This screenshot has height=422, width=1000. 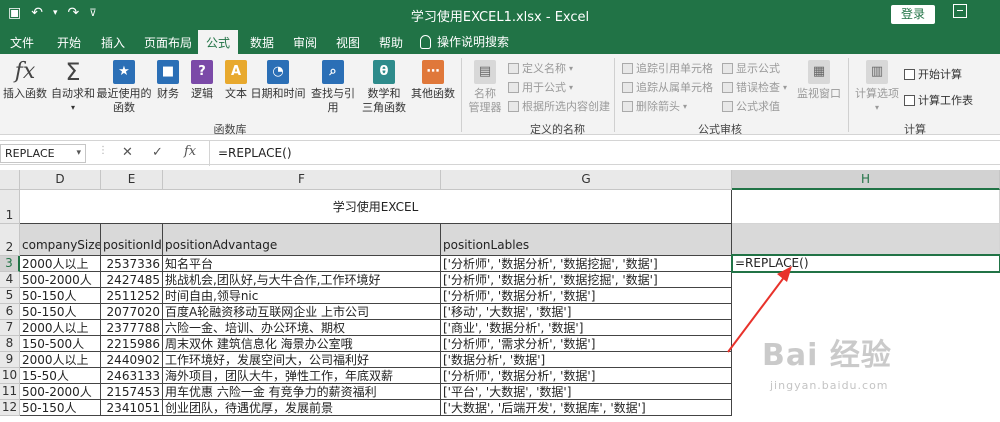 I want to click on row-header: 11, so click(x=10, y=392).